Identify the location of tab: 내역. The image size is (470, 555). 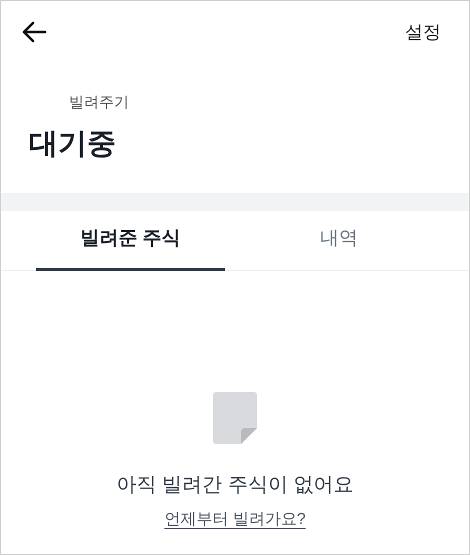
(339, 240).